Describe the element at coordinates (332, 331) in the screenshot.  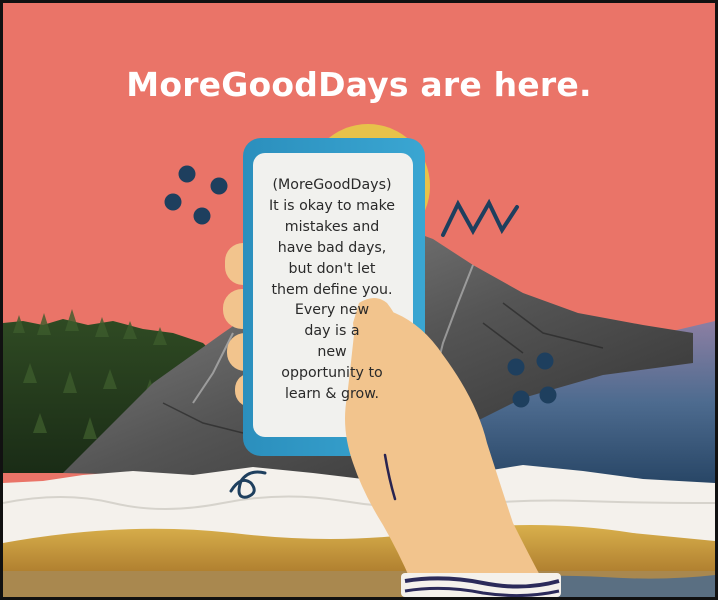
I see `phone-message-line: day is a` at that location.